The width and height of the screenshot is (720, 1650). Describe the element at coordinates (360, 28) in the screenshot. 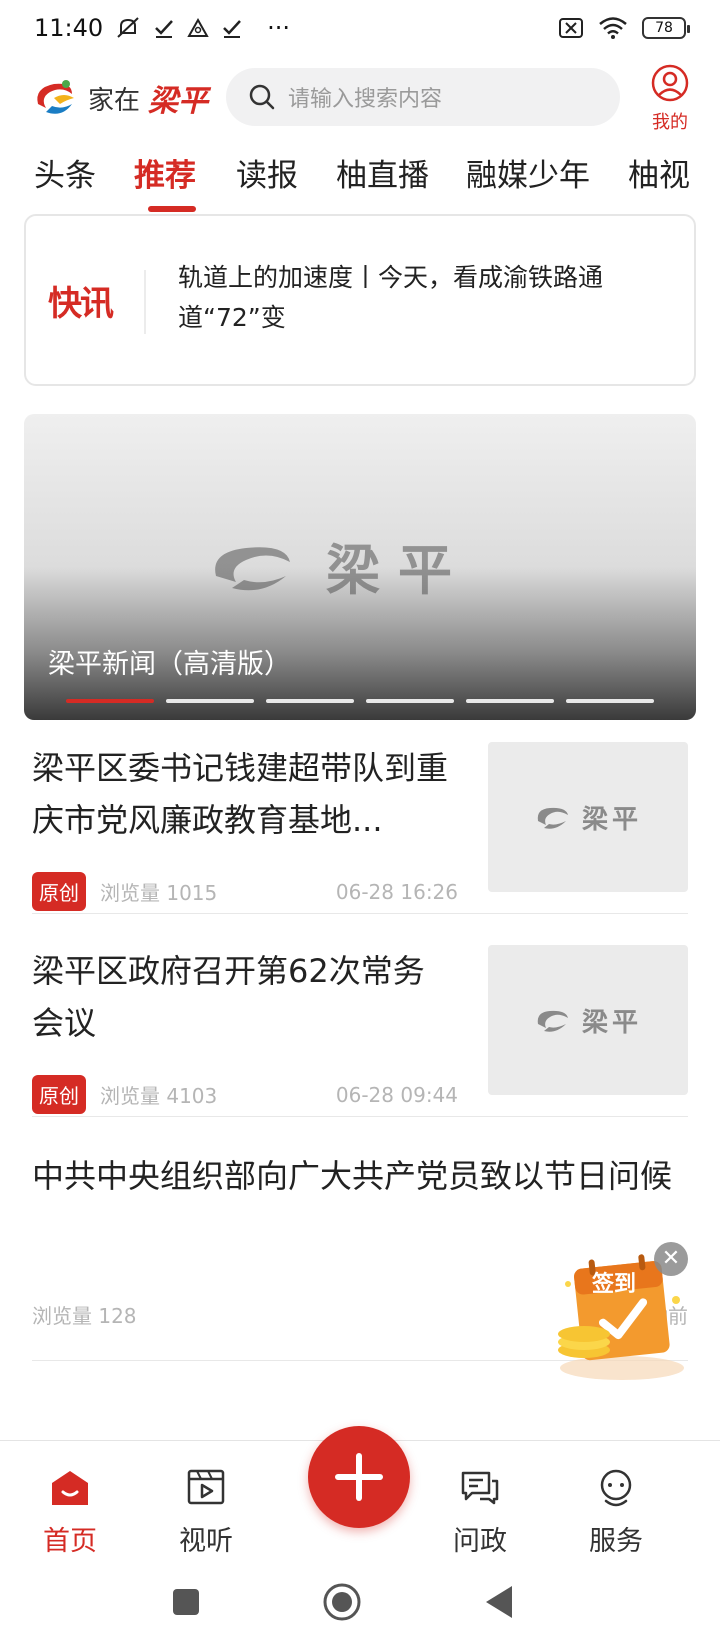

I see `status-bar: 11:40 ··· 78` at that location.